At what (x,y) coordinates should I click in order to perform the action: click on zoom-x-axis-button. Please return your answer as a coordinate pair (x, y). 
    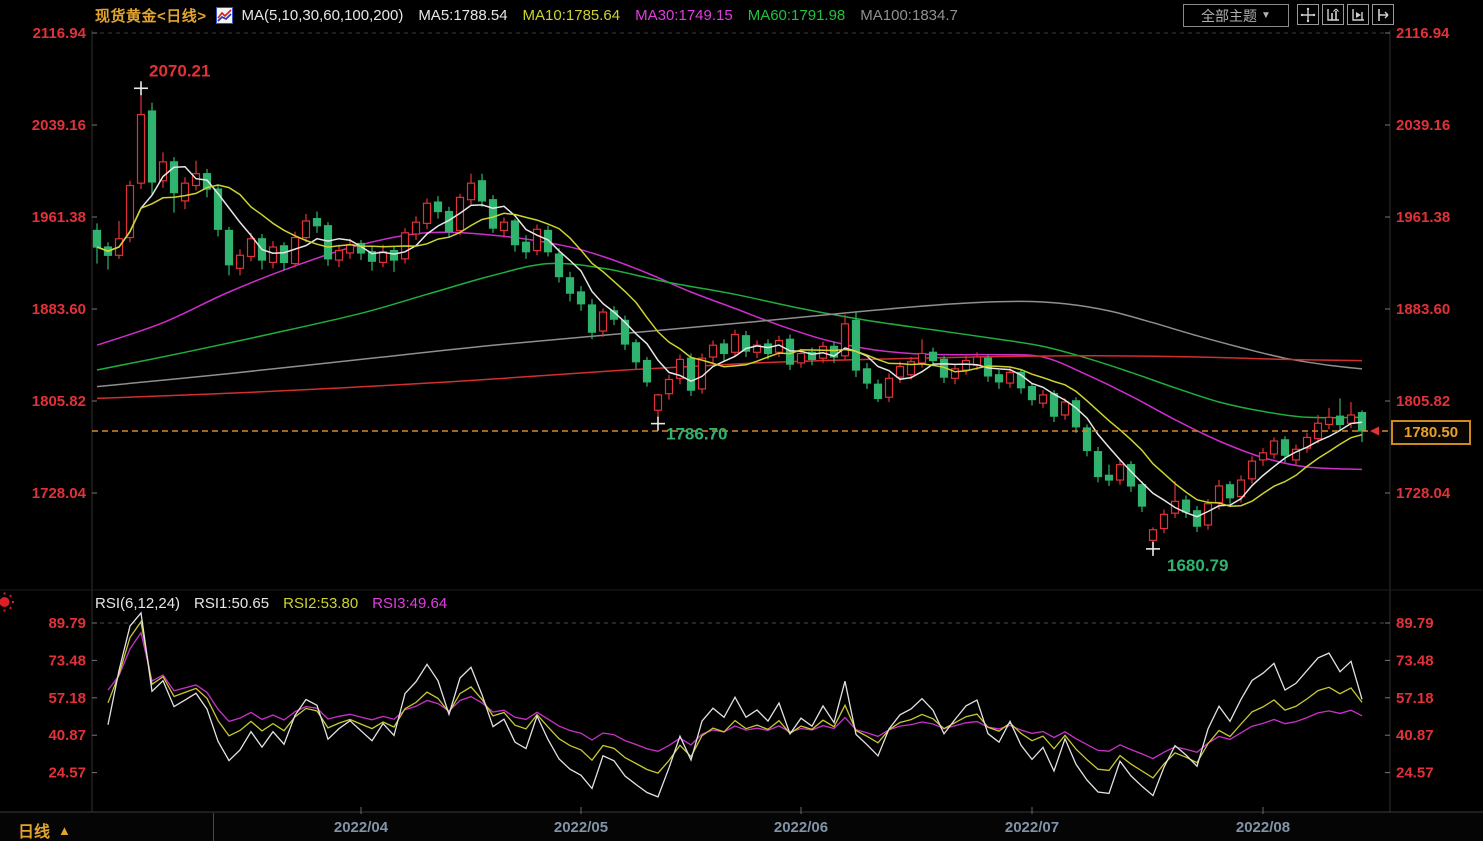
    Looking at the image, I should click on (1358, 14).